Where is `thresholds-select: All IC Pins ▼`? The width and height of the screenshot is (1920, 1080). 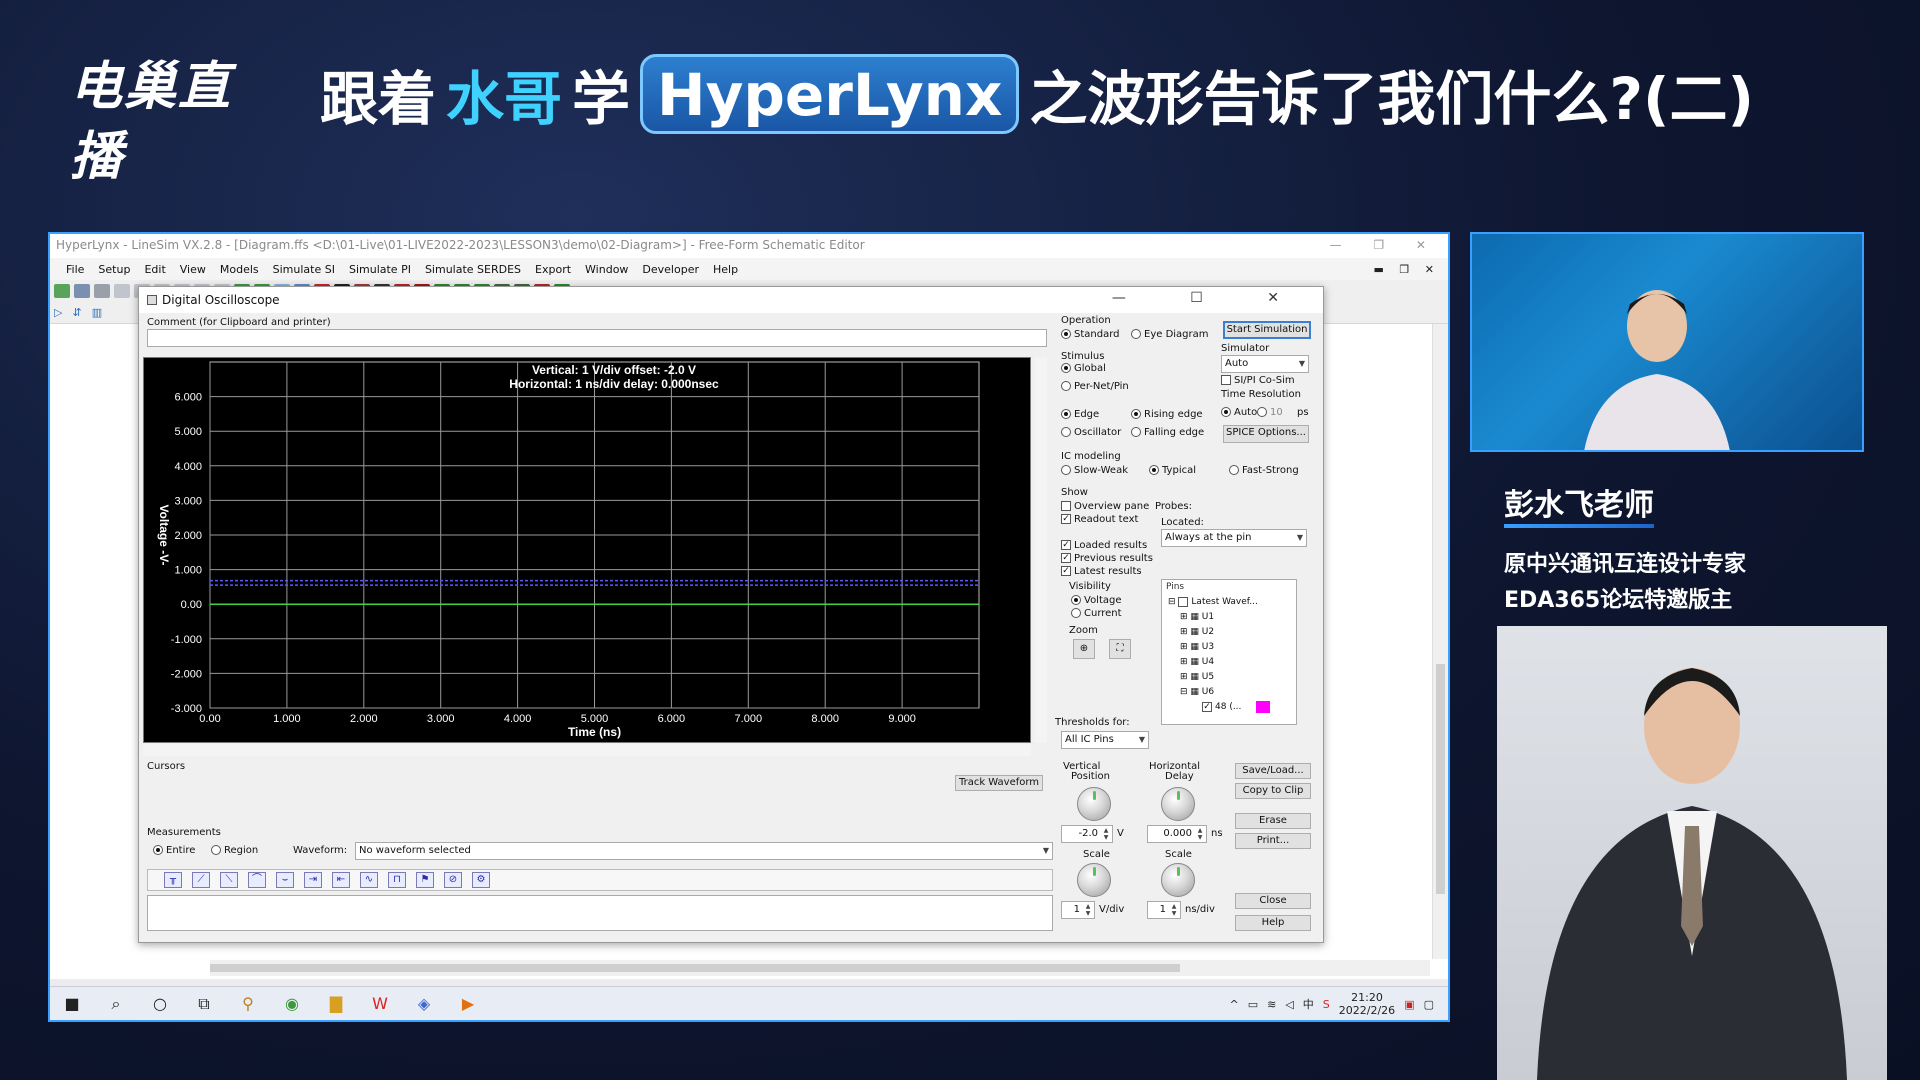 thresholds-select: All IC Pins ▼ is located at coordinates (1105, 740).